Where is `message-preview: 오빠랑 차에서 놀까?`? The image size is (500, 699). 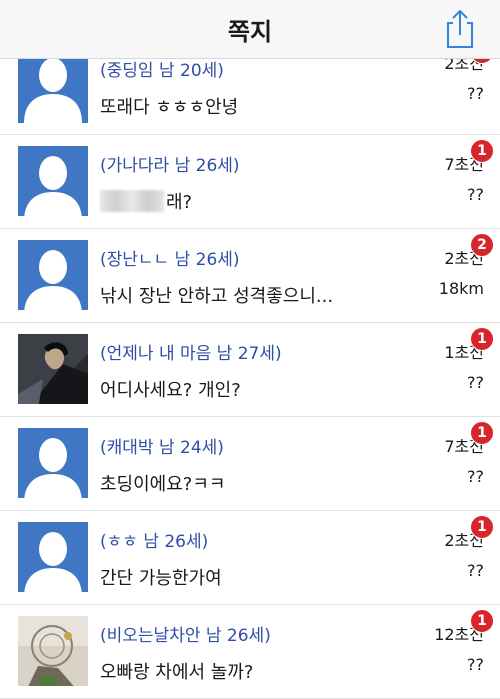
message-preview: 오빠랑 차에서 놀까? is located at coordinates (176, 671).